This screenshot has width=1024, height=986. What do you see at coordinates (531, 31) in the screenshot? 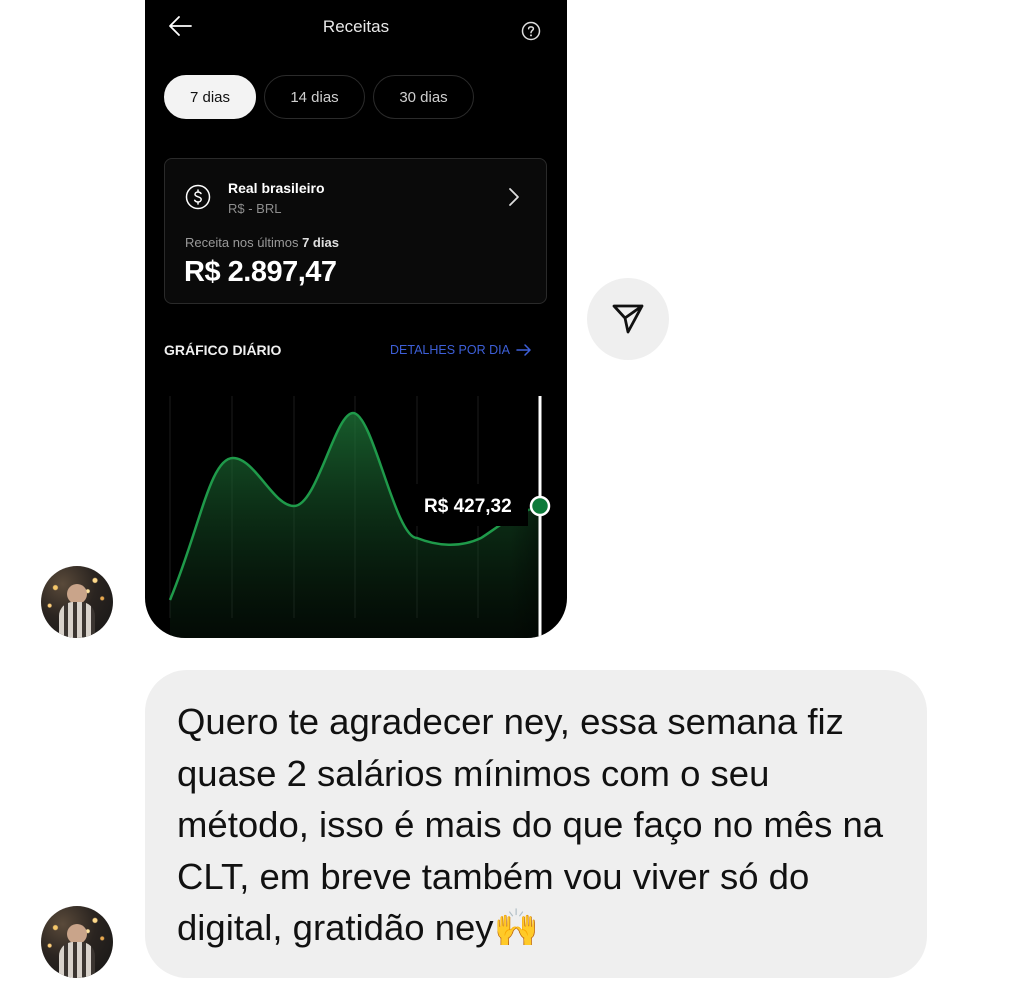
I see `help-icon` at bounding box center [531, 31].